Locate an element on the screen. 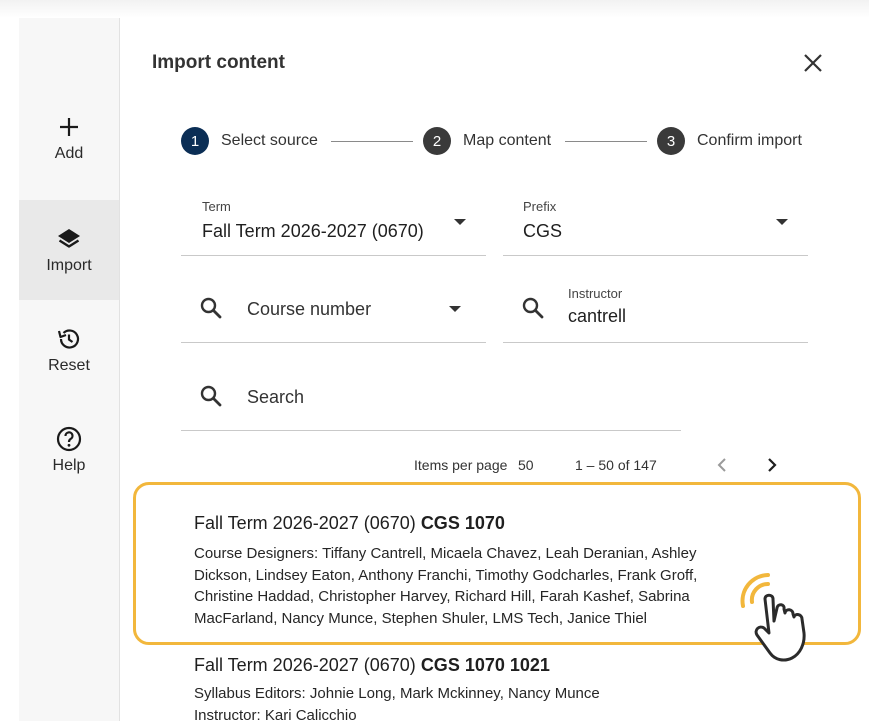 This screenshot has height=721, width=869. chevron-right-icon is located at coordinates (772, 465).